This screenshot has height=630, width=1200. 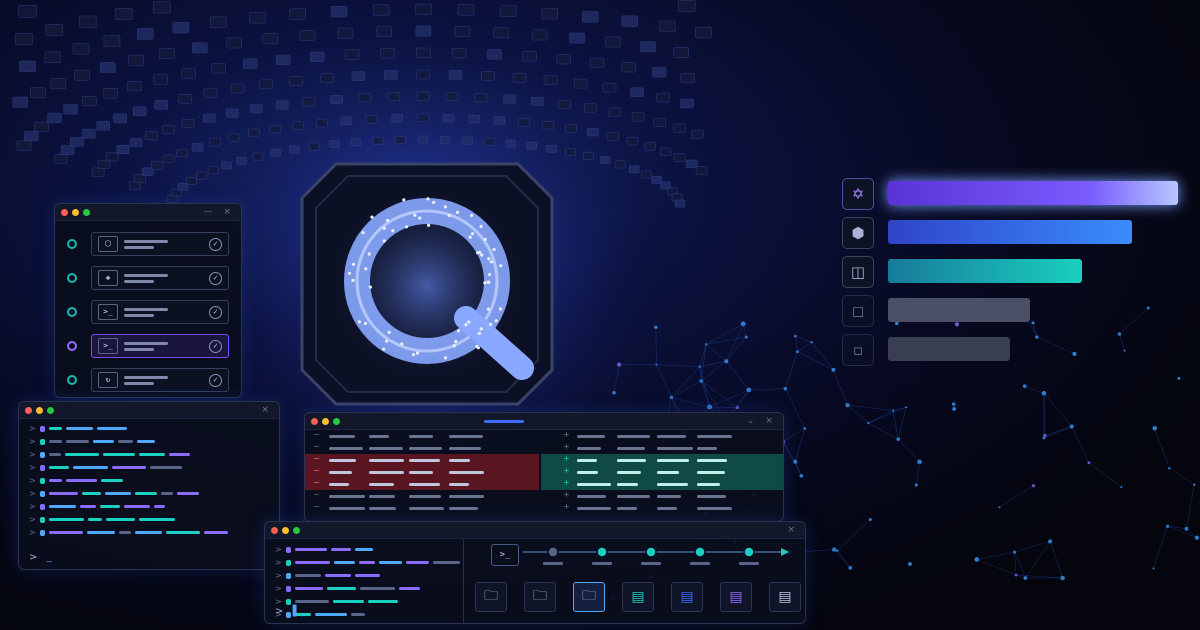 What do you see at coordinates (858, 350) in the screenshot?
I see `cube-faded-icon: ▫` at bounding box center [858, 350].